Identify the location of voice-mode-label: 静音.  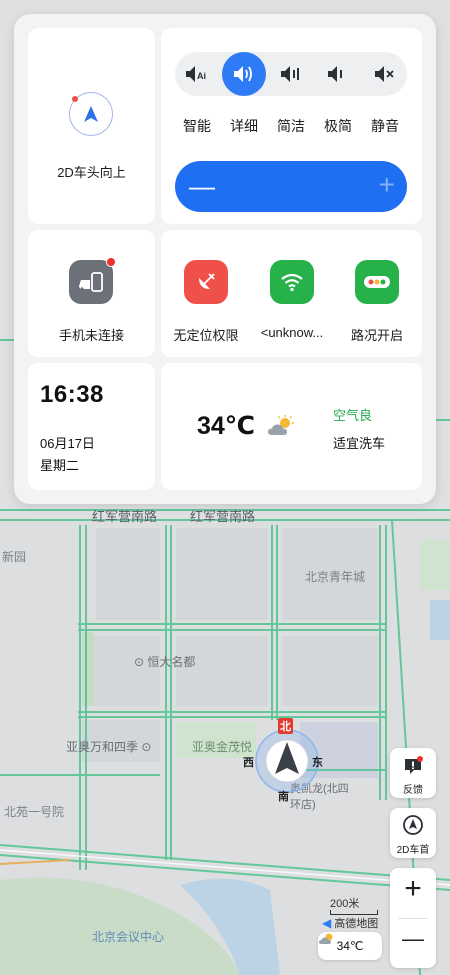
(385, 126).